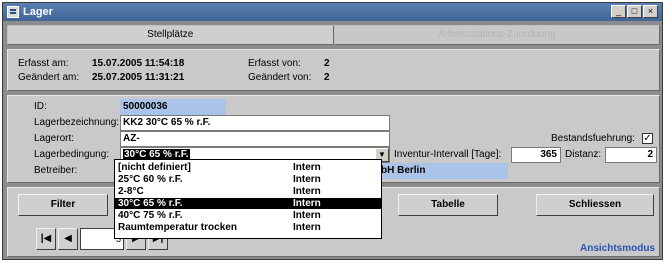 This screenshot has height=265, width=667. What do you see at coordinates (443, 171) in the screenshot?
I see `betreiber-field: bH Berlin` at bounding box center [443, 171].